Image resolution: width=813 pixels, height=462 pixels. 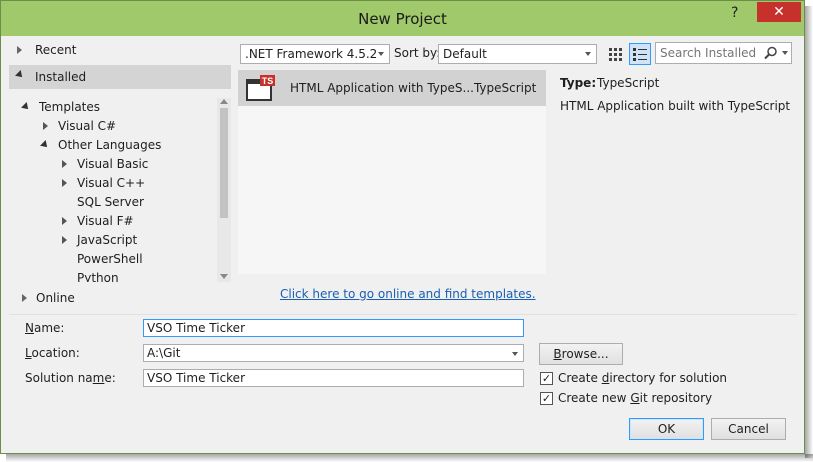 What do you see at coordinates (61, 77) in the screenshot?
I see `nav-installed-label: Installed` at bounding box center [61, 77].